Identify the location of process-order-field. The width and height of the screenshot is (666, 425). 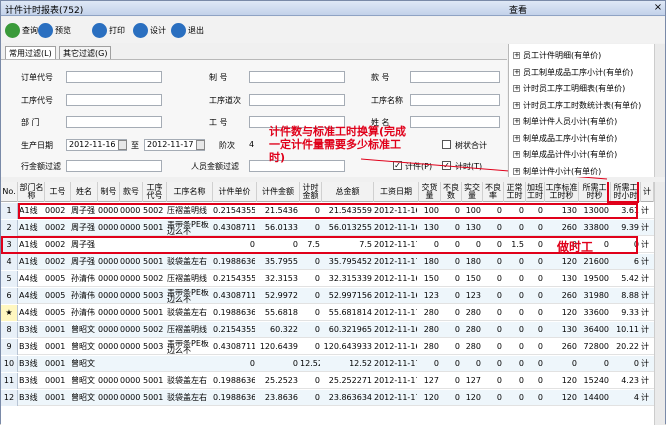
(297, 100).